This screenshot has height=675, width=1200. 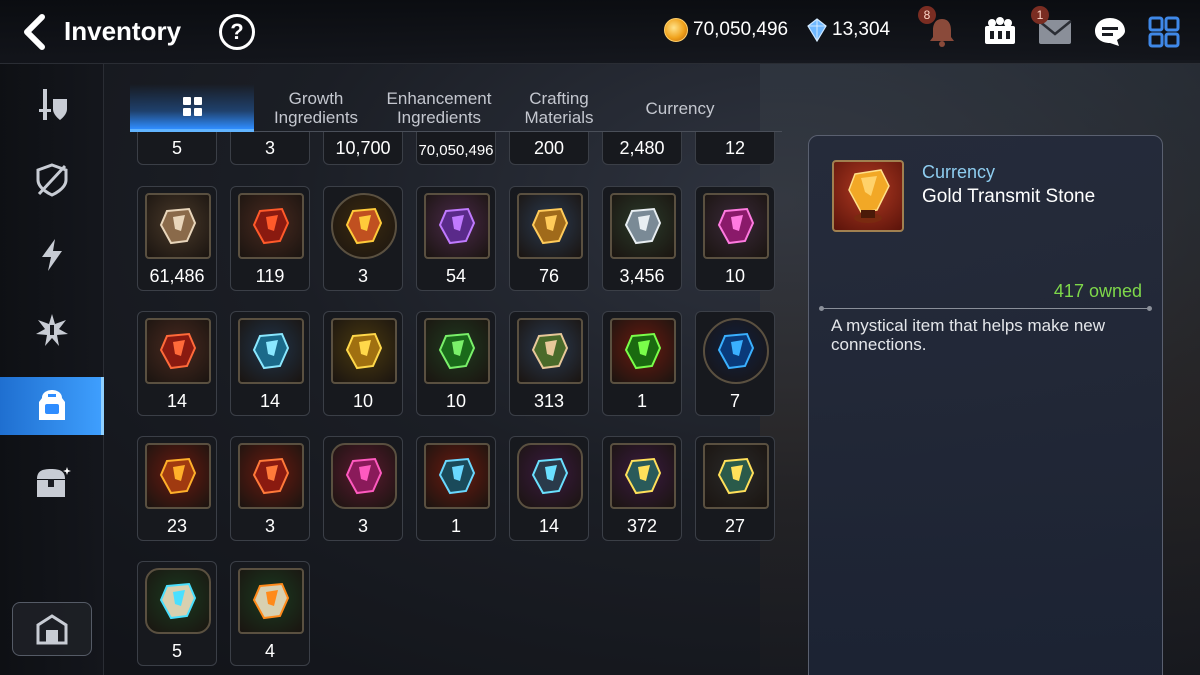 What do you see at coordinates (643, 351) in the screenshot?
I see `green-orb-icon` at bounding box center [643, 351].